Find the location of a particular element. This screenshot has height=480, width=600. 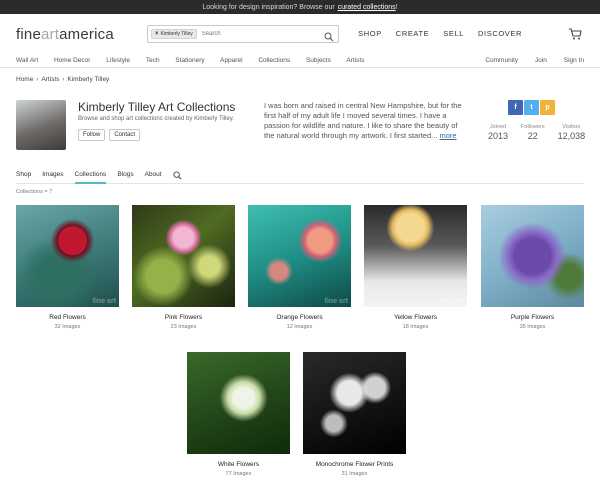

collection-name: Monochrome Flower Prints is located at coordinates (354, 464).